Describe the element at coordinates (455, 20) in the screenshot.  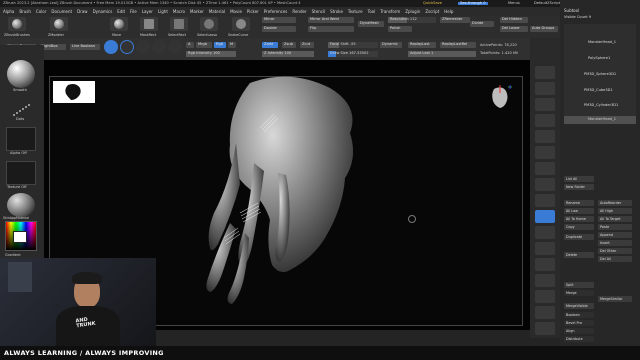
I see `zremesher-button: ZRemesher` at that location.